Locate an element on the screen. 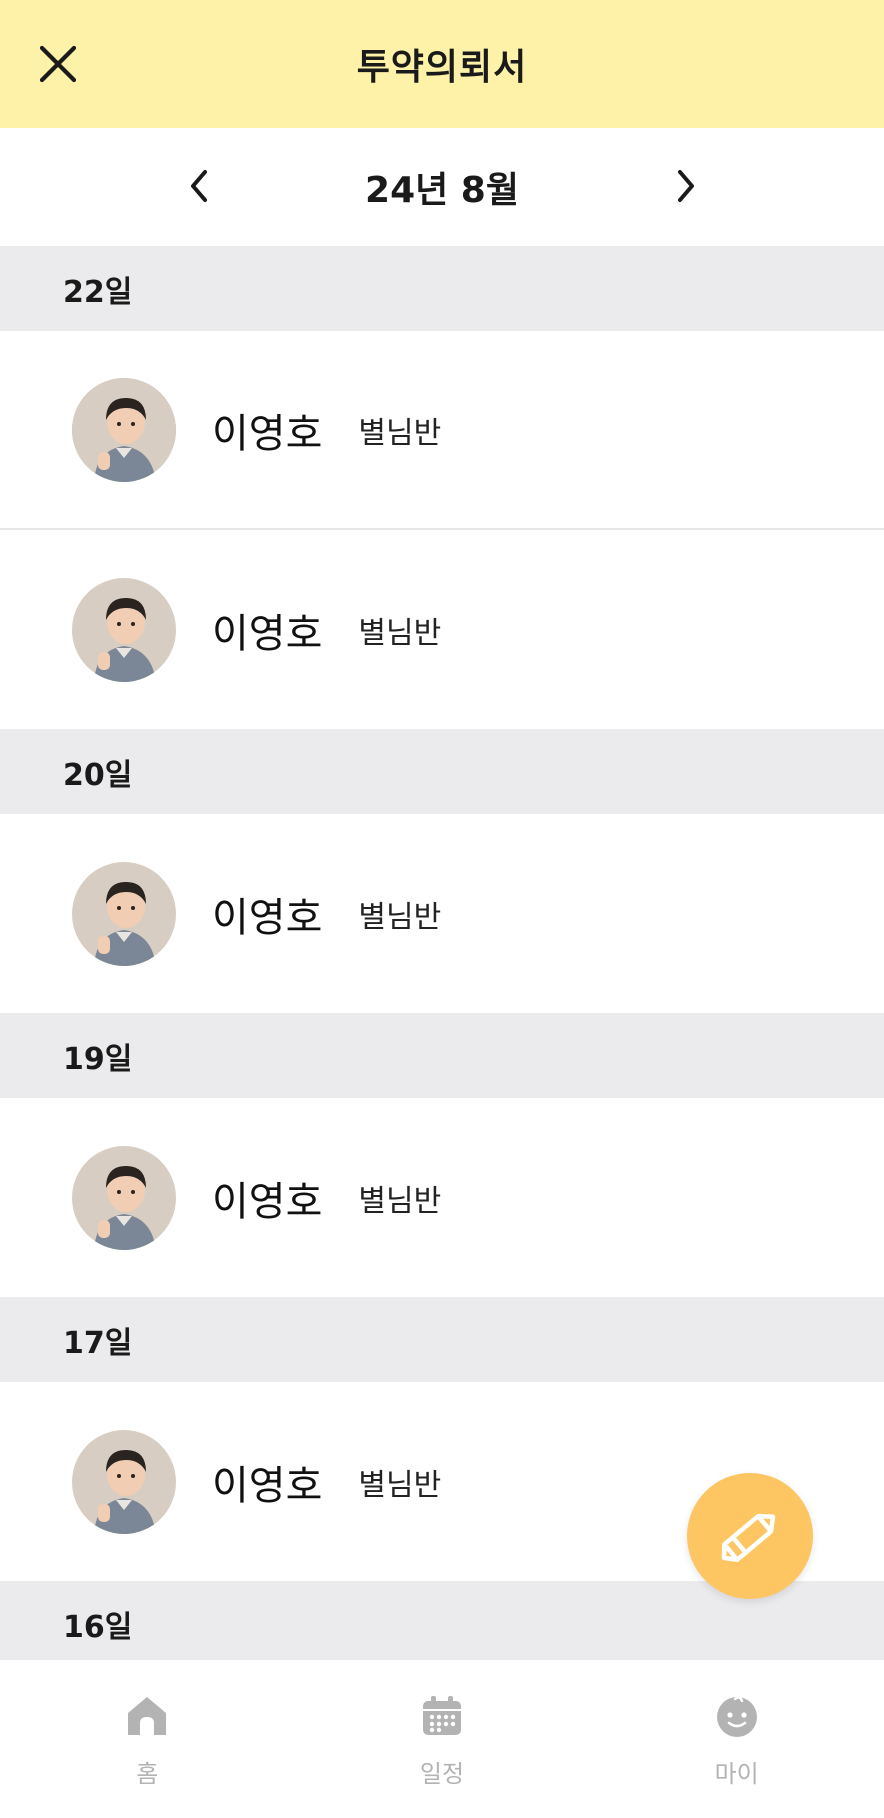  pencil-icon is located at coordinates (748, 1537).